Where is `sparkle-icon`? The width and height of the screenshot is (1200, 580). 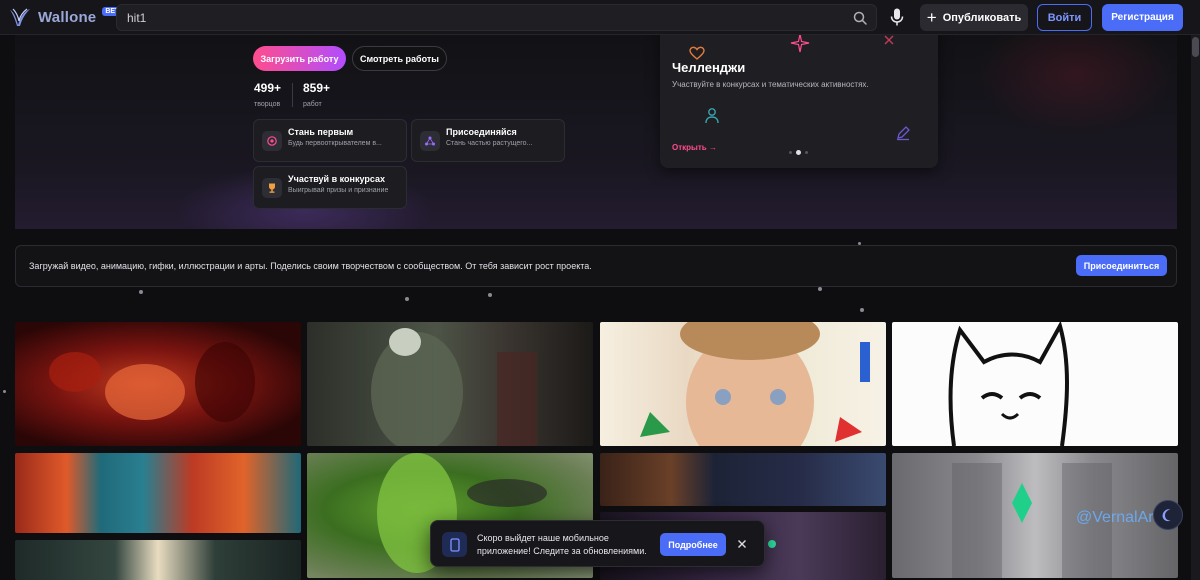
sparkle-icon is located at coordinates (800, 44).